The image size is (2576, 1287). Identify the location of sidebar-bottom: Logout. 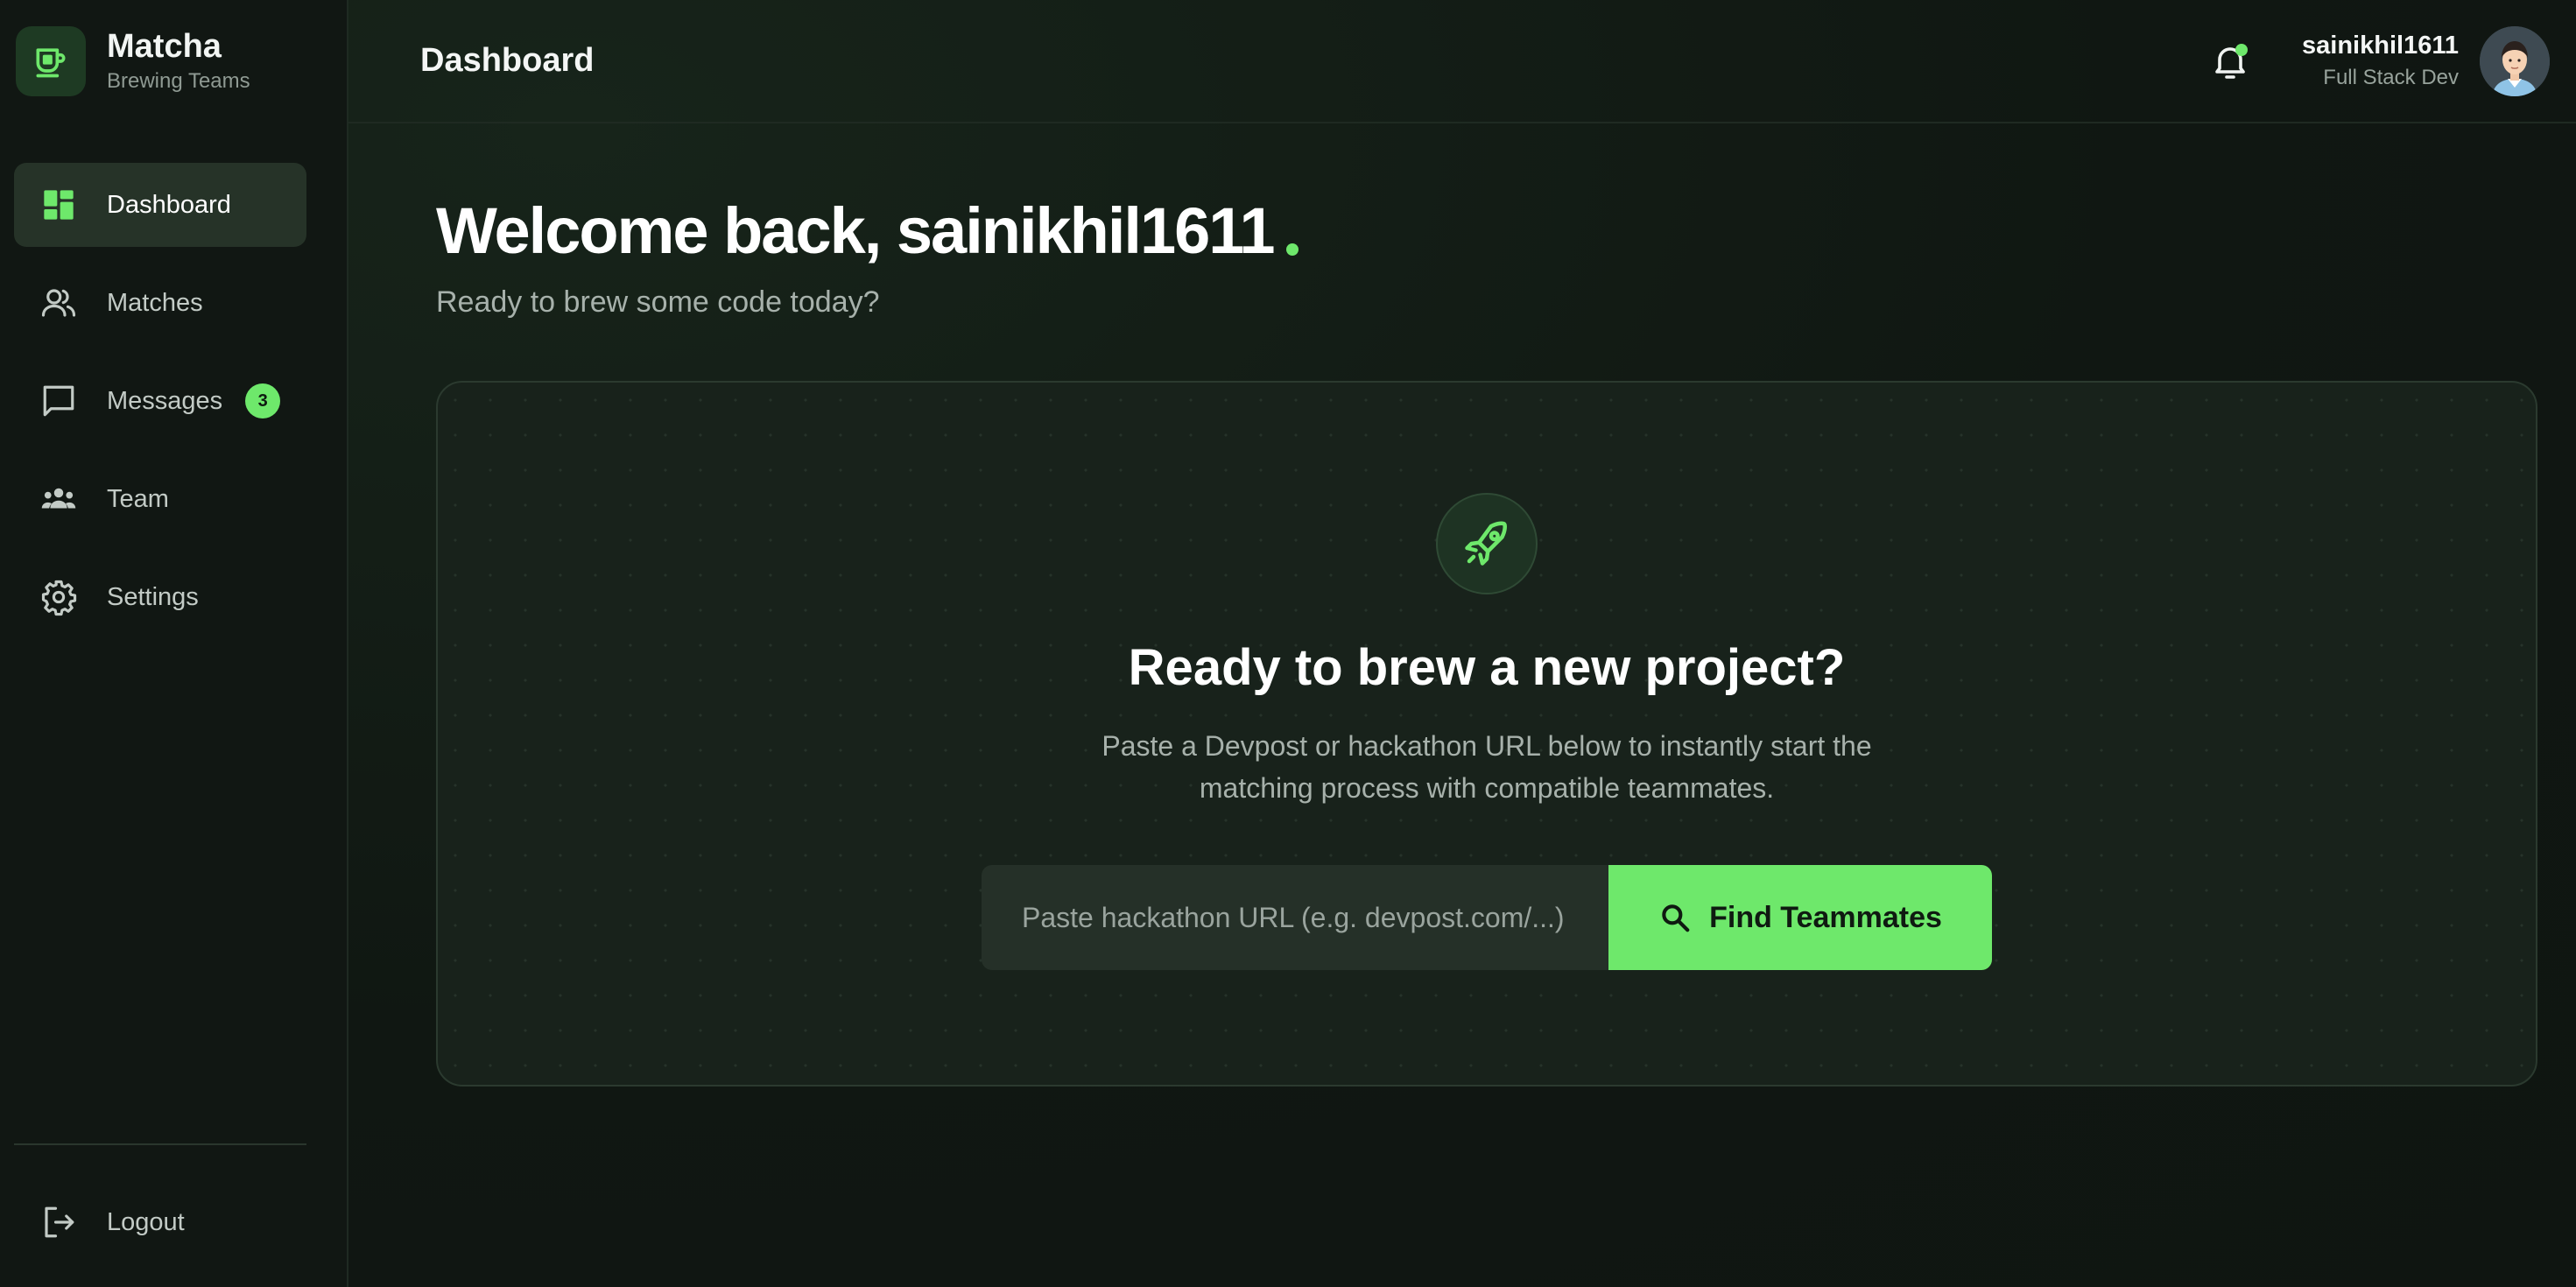
(160, 1215).